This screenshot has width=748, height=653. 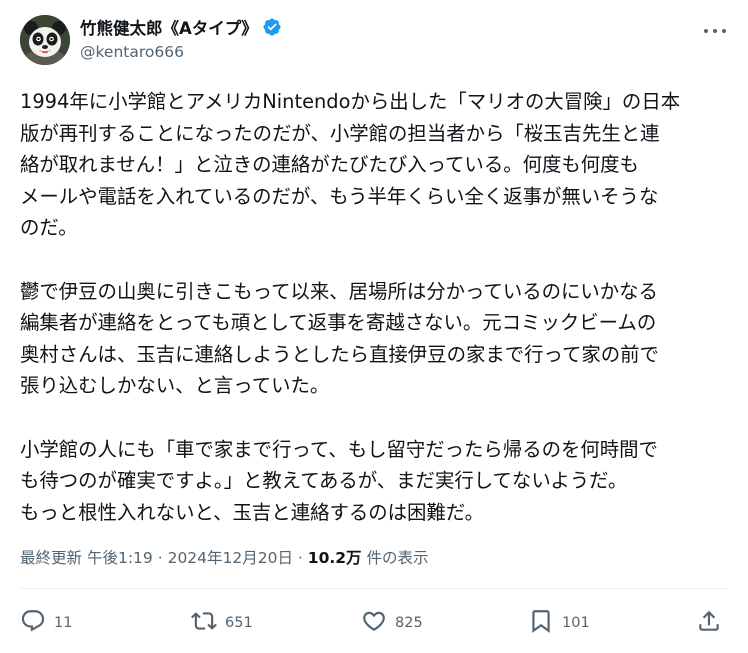 What do you see at coordinates (49, 228) in the screenshot?
I see `tweet-line: のだ。` at bounding box center [49, 228].